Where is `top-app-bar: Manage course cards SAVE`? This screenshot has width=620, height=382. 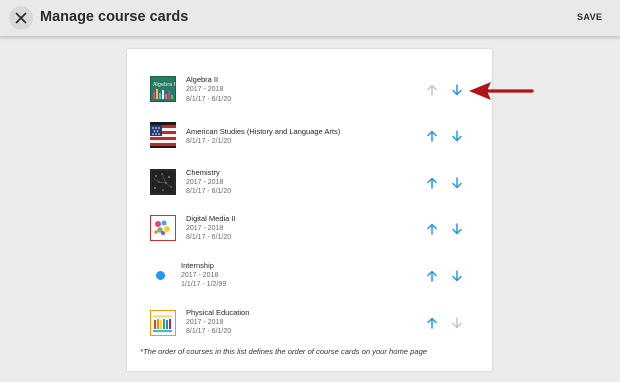 top-app-bar: Manage course cards SAVE is located at coordinates (310, 18).